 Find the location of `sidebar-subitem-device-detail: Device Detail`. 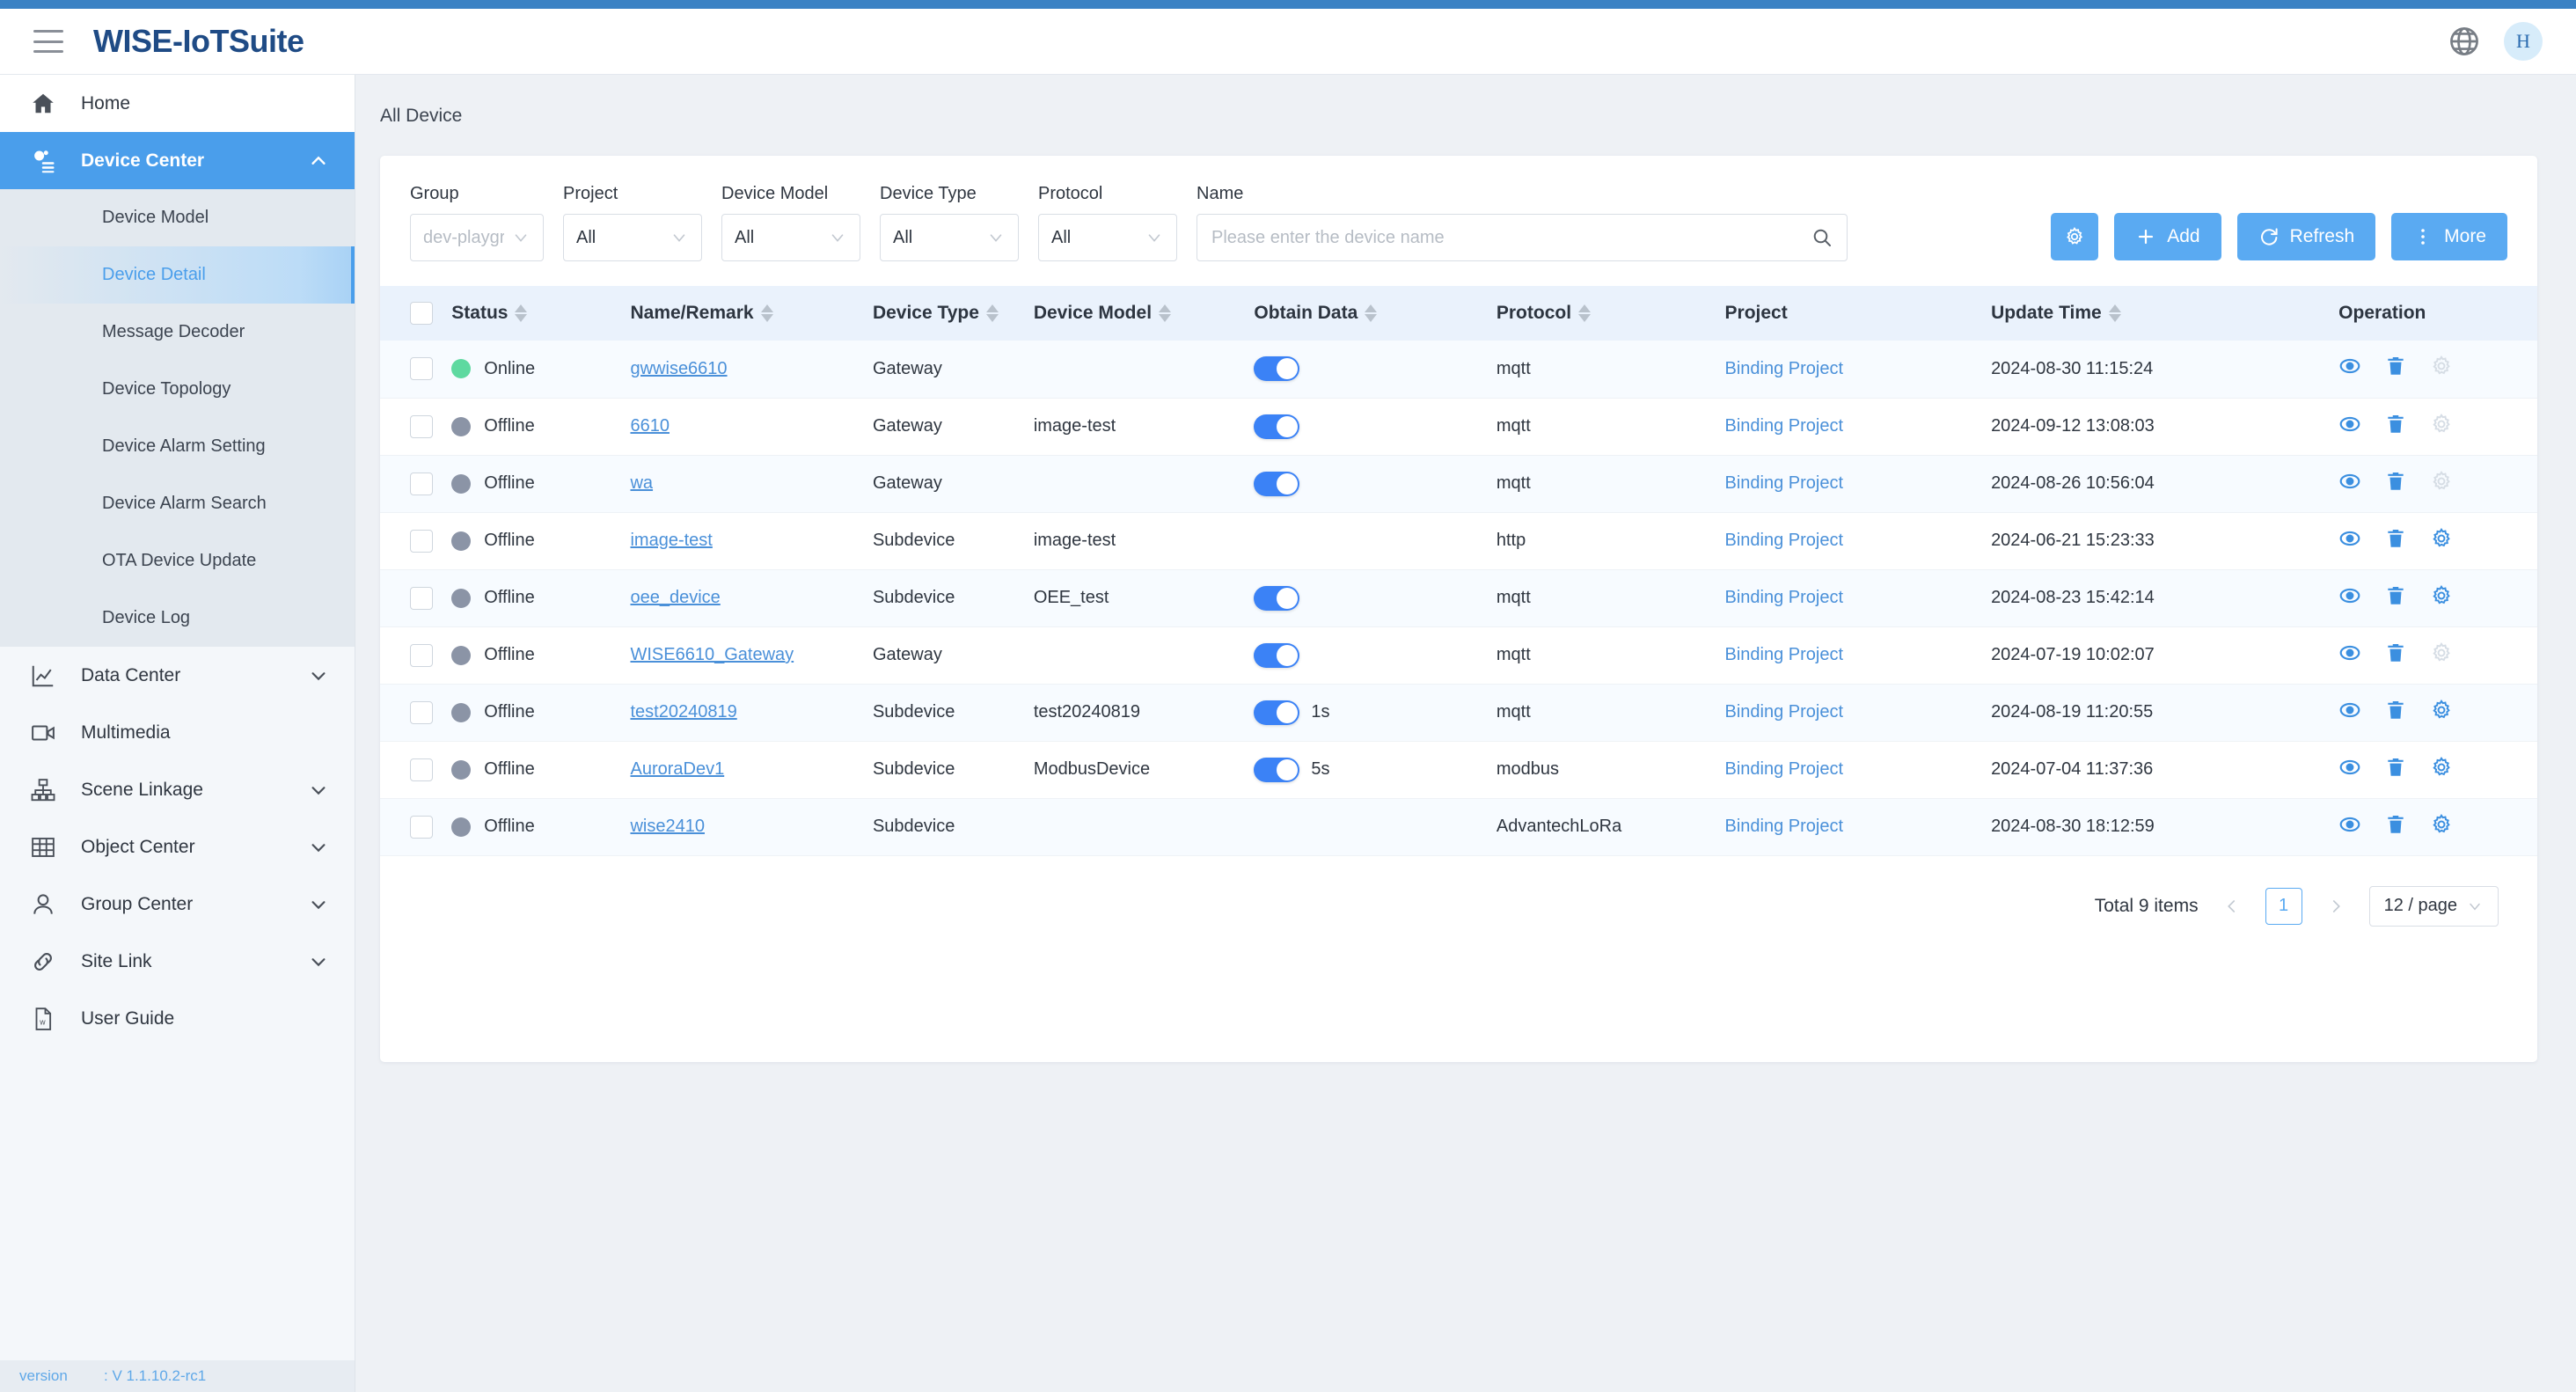

sidebar-subitem-device-detail: Device Detail is located at coordinates (177, 275).